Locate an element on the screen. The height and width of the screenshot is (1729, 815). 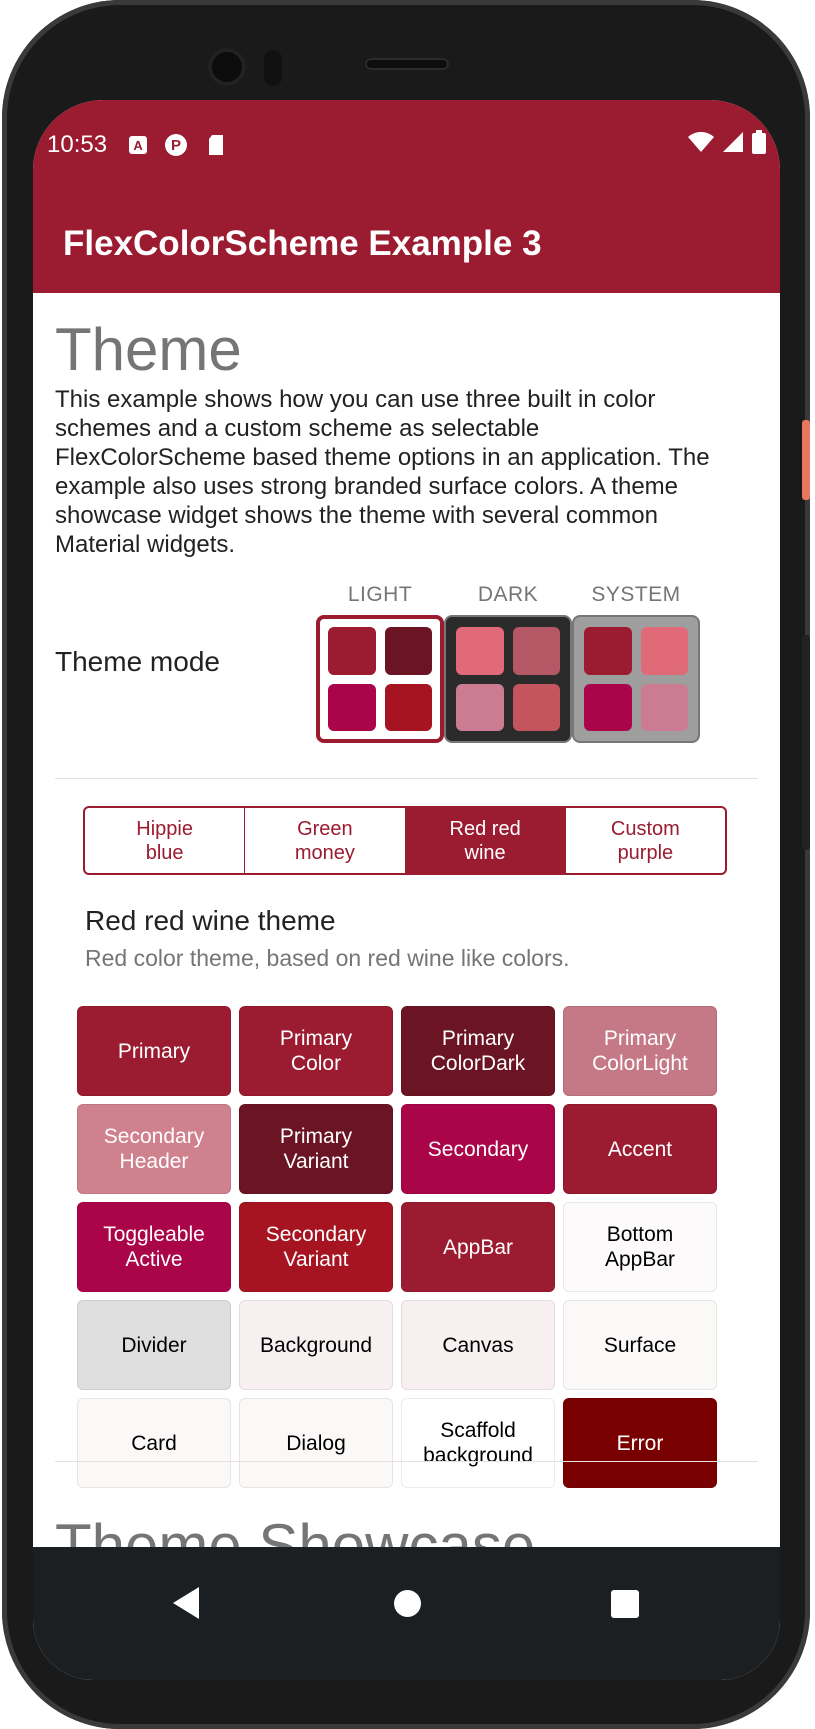
color-cell-label: Primary ColorLight is located at coordinates (640, 1051).